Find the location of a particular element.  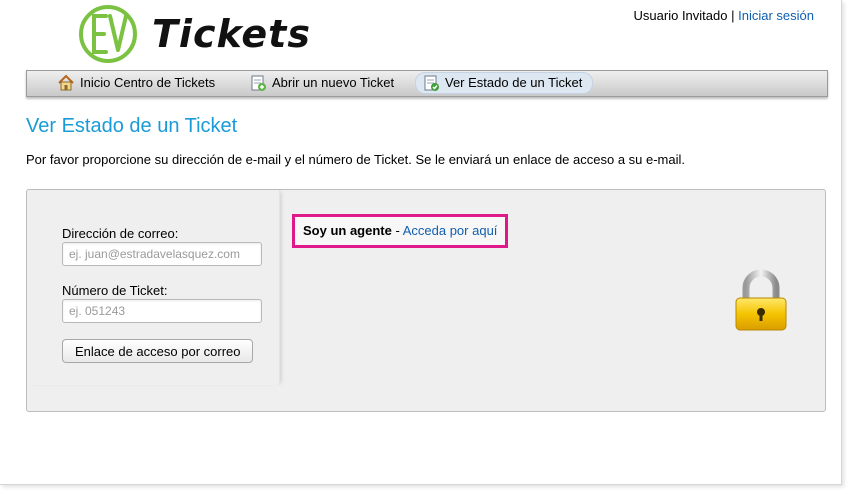

site-logo: Tickets is located at coordinates (194, 34).